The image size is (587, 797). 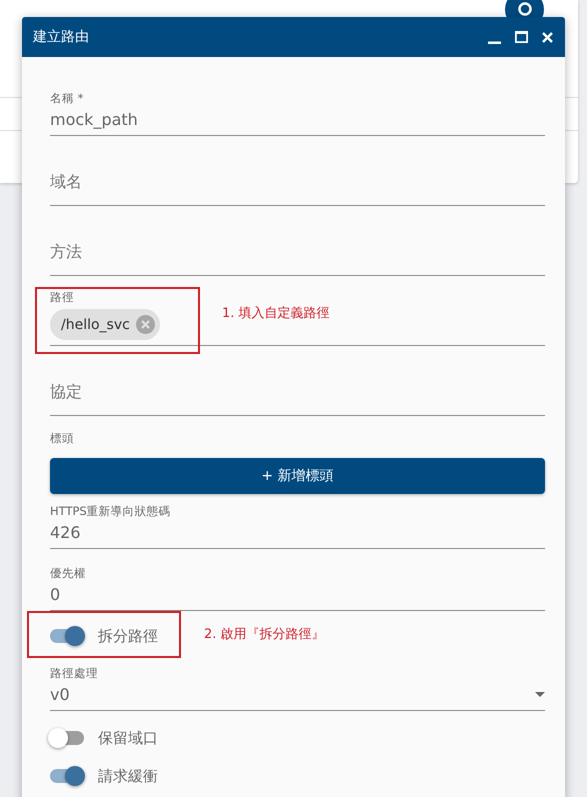 I want to click on field-value: 426, so click(x=65, y=532).